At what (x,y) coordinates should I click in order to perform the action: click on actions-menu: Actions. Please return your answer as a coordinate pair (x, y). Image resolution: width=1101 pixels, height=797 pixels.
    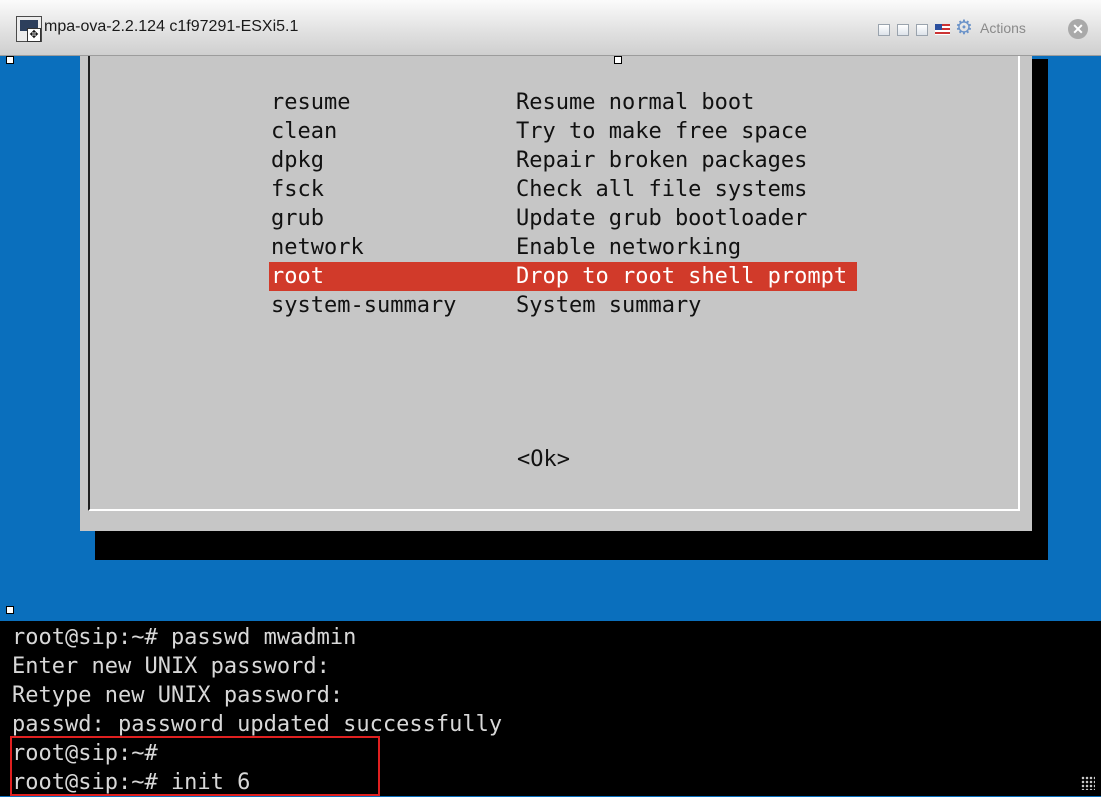
    Looking at the image, I should click on (1003, 28).